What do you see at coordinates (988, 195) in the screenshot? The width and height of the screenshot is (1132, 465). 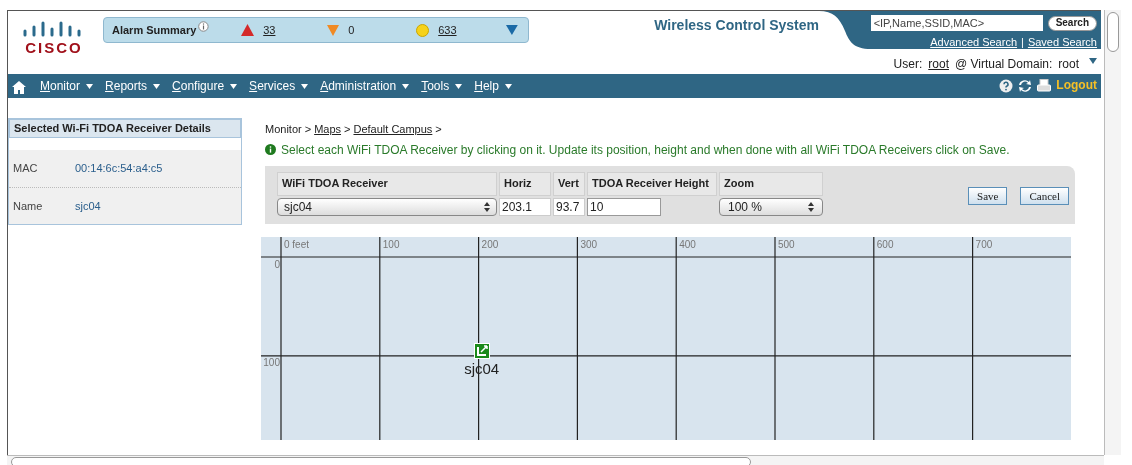 I see `form-button: Save` at bounding box center [988, 195].